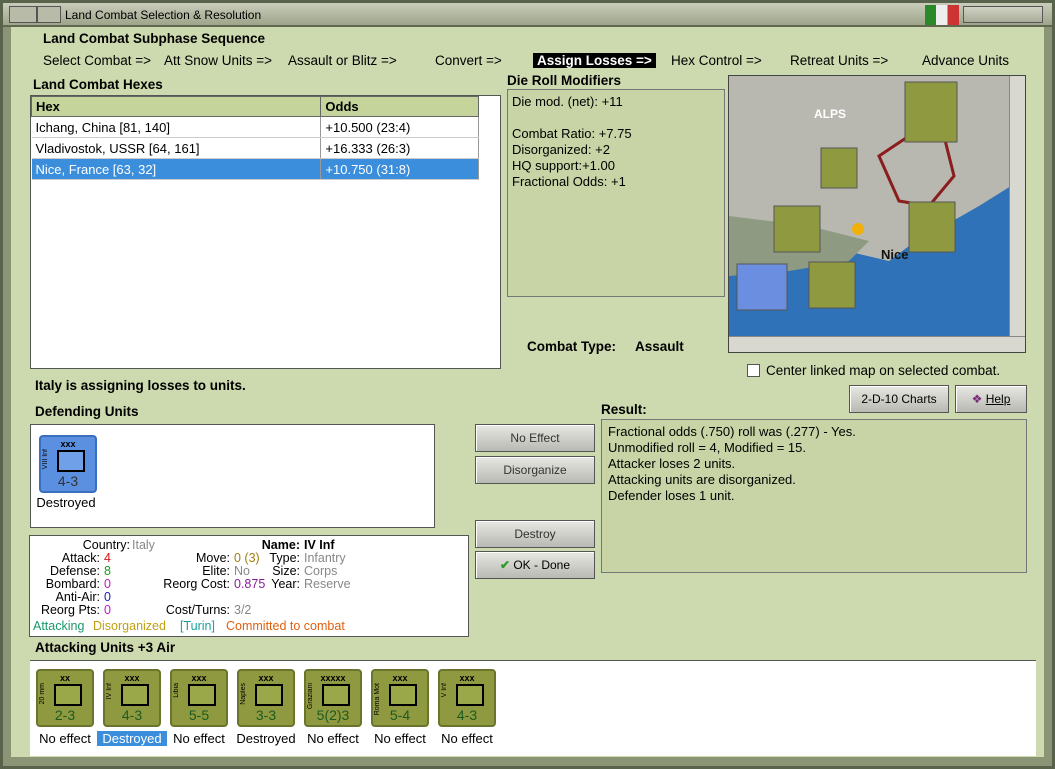 The image size is (1055, 769). What do you see at coordinates (991, 399) in the screenshot?
I see `help-button: ❖ Help` at bounding box center [991, 399].